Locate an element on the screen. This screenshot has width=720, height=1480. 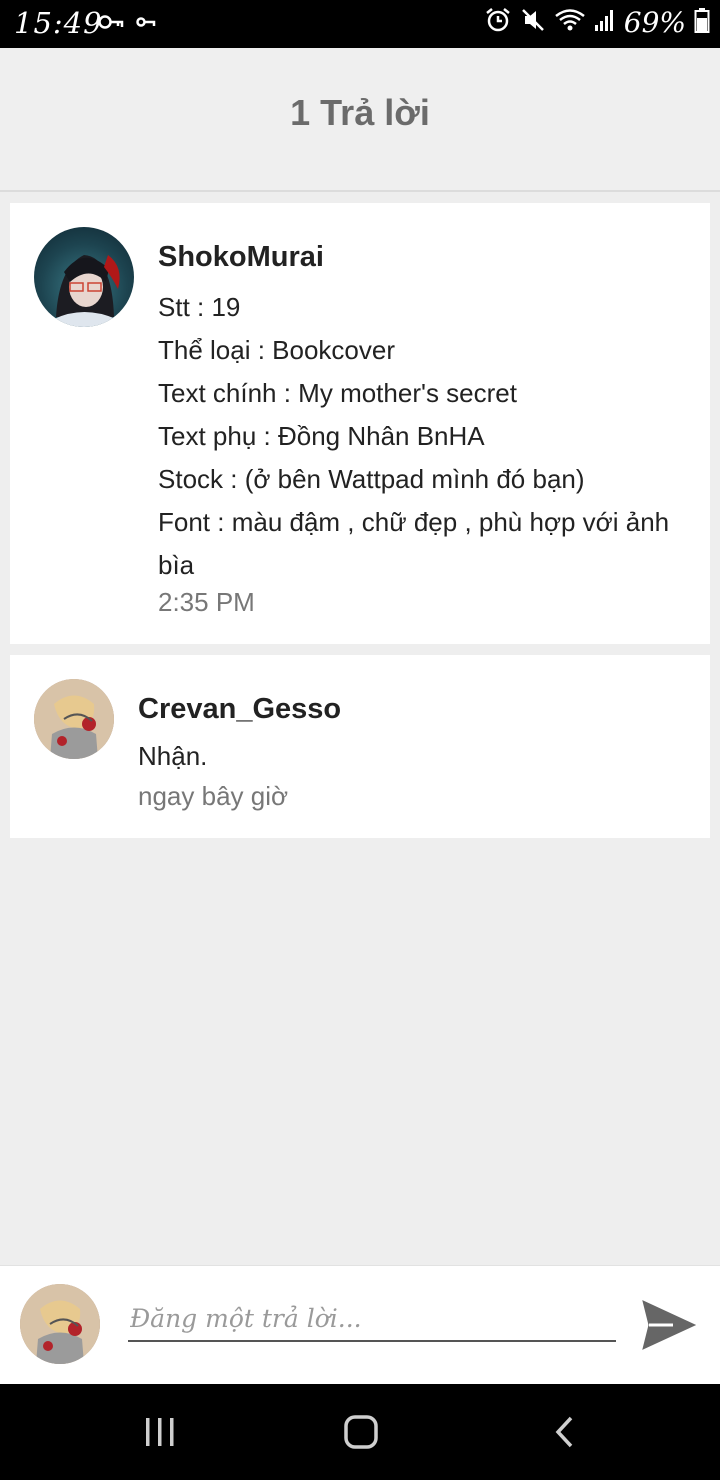
back-button is located at coordinates (564, 1432).